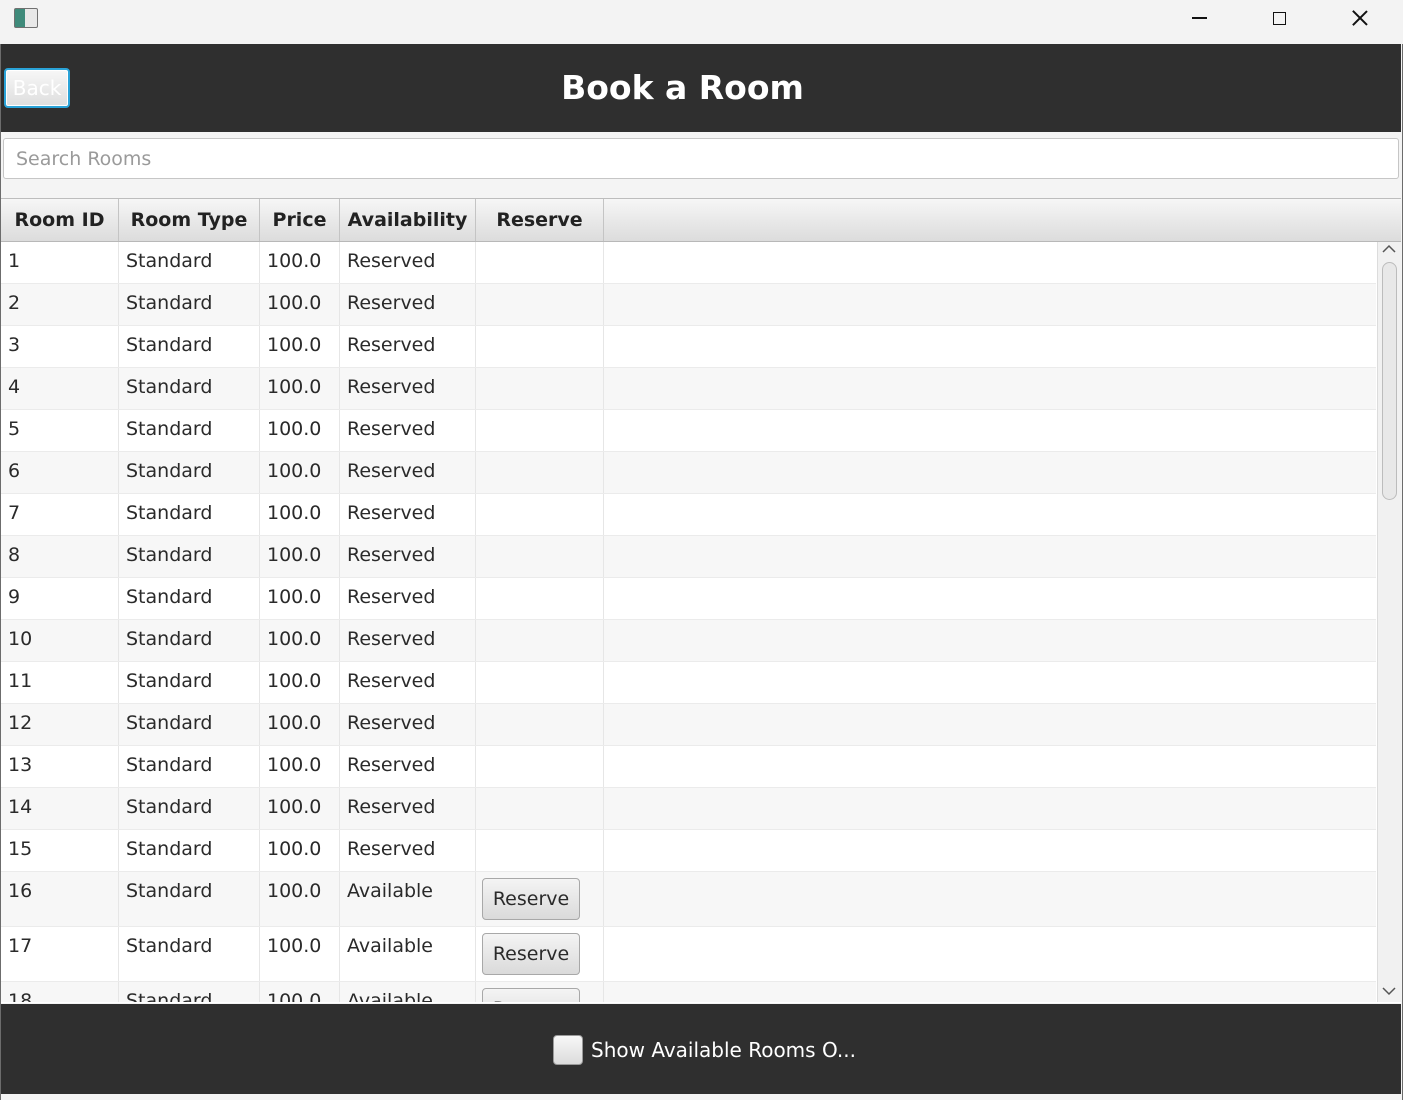  I want to click on cell-room-id: 13, so click(60, 767).